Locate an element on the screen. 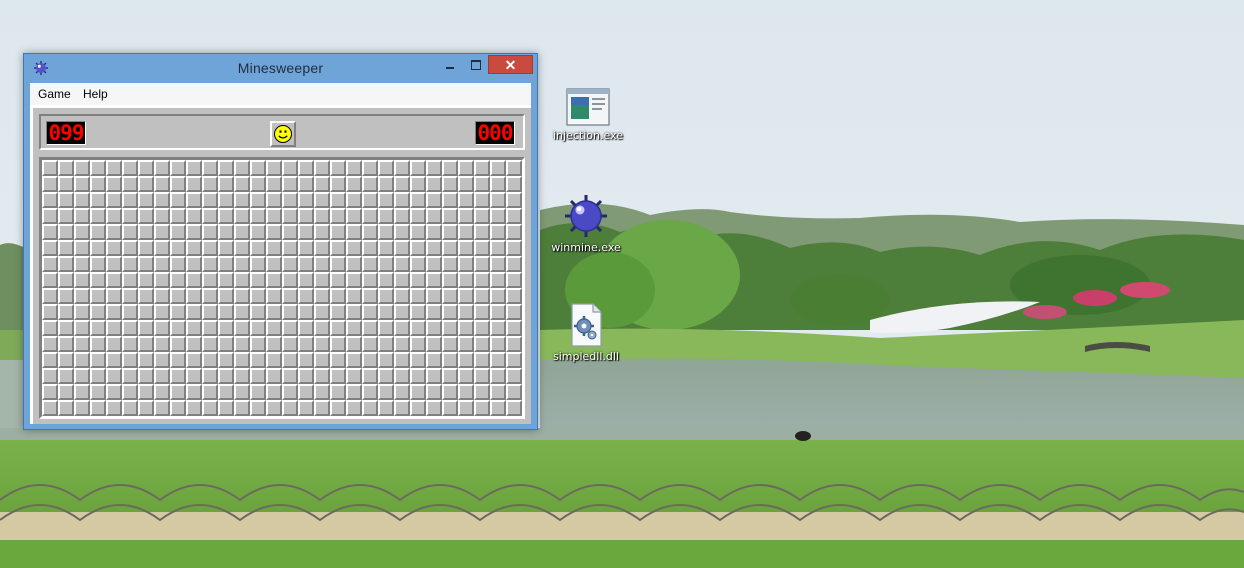 The width and height of the screenshot is (1244, 568). new-game-face-button is located at coordinates (283, 134).